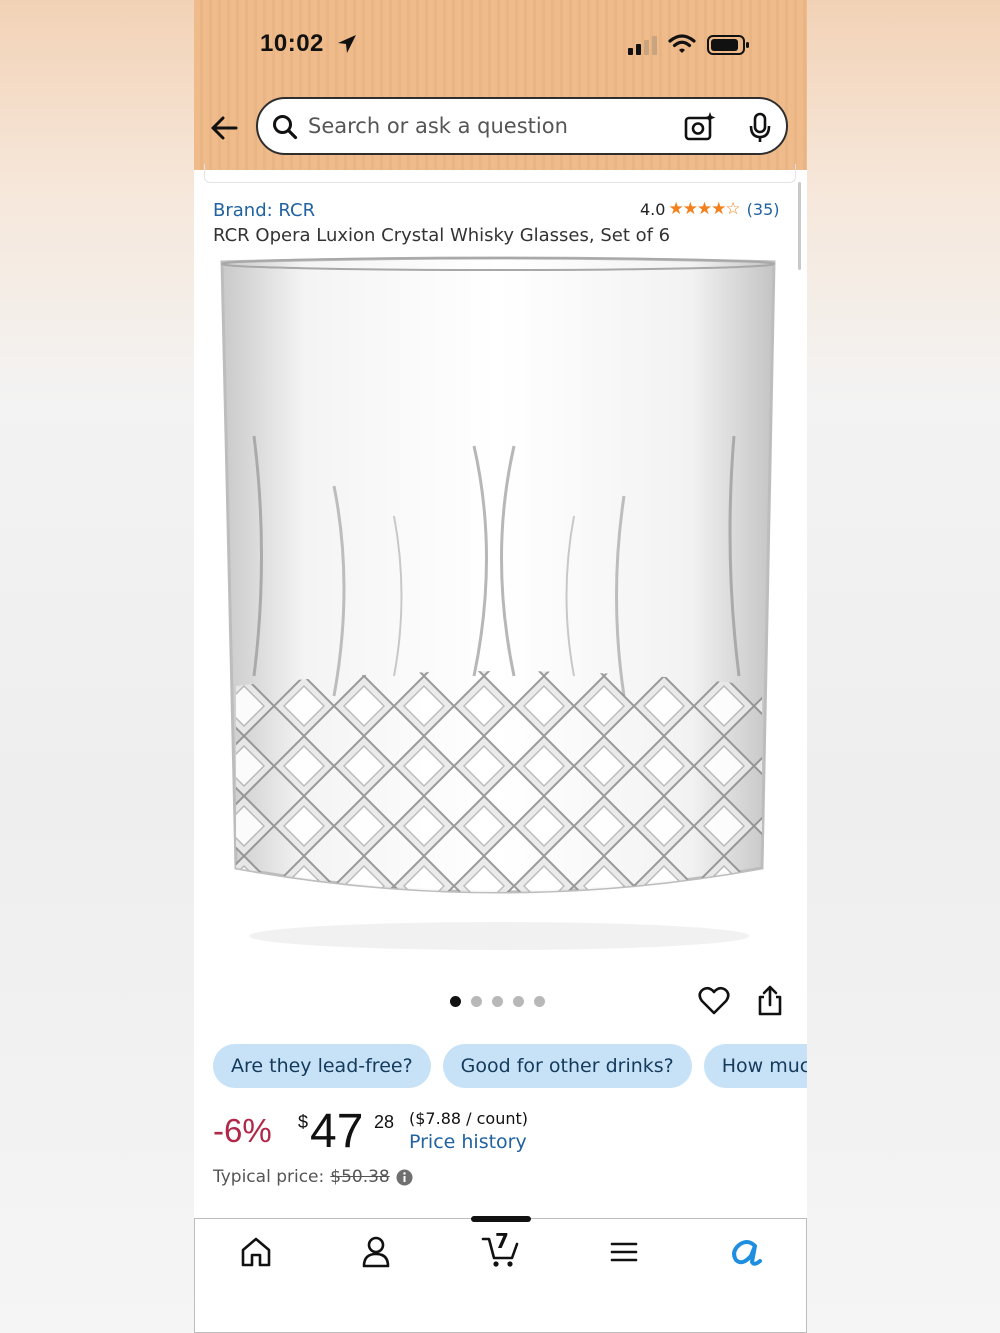 Image resolution: width=1000 pixels, height=1333 pixels. I want to click on info-icon, so click(404, 1177).